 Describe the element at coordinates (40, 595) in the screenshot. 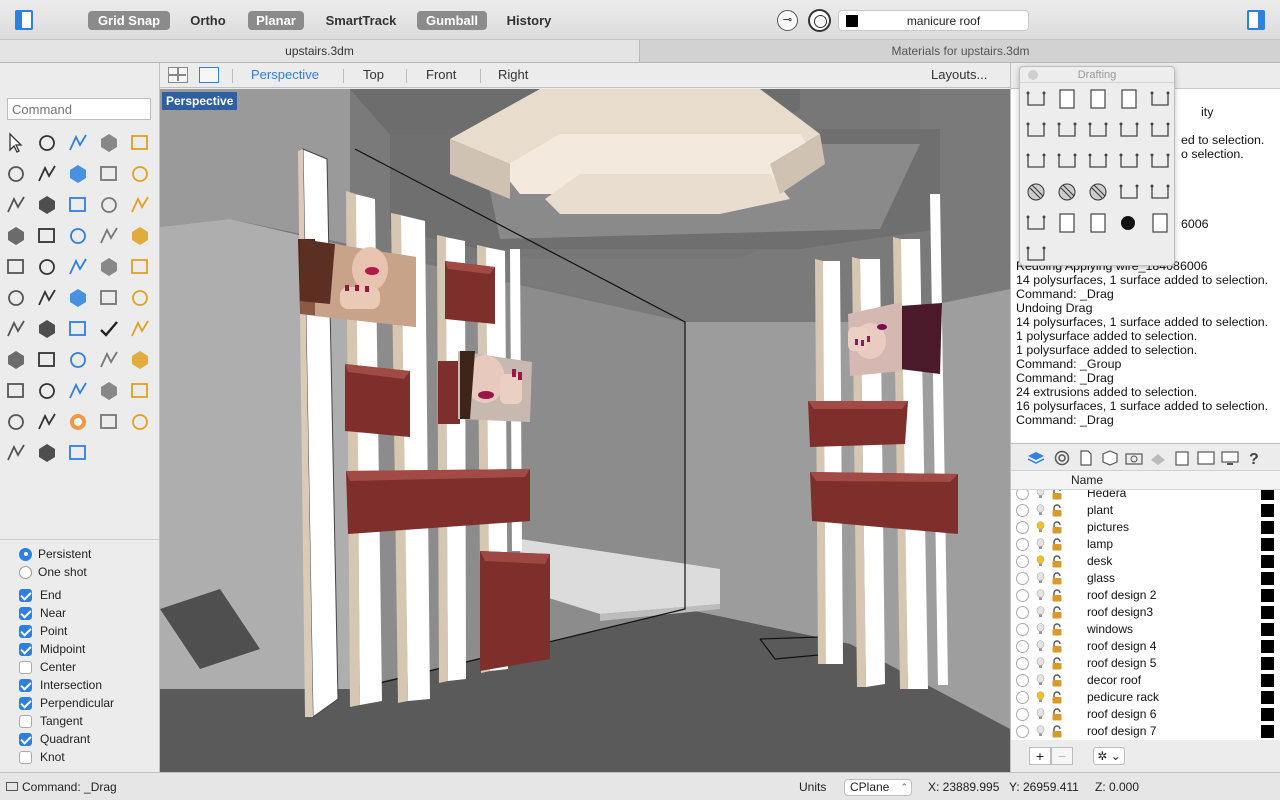

I see `osnap-end: End` at that location.